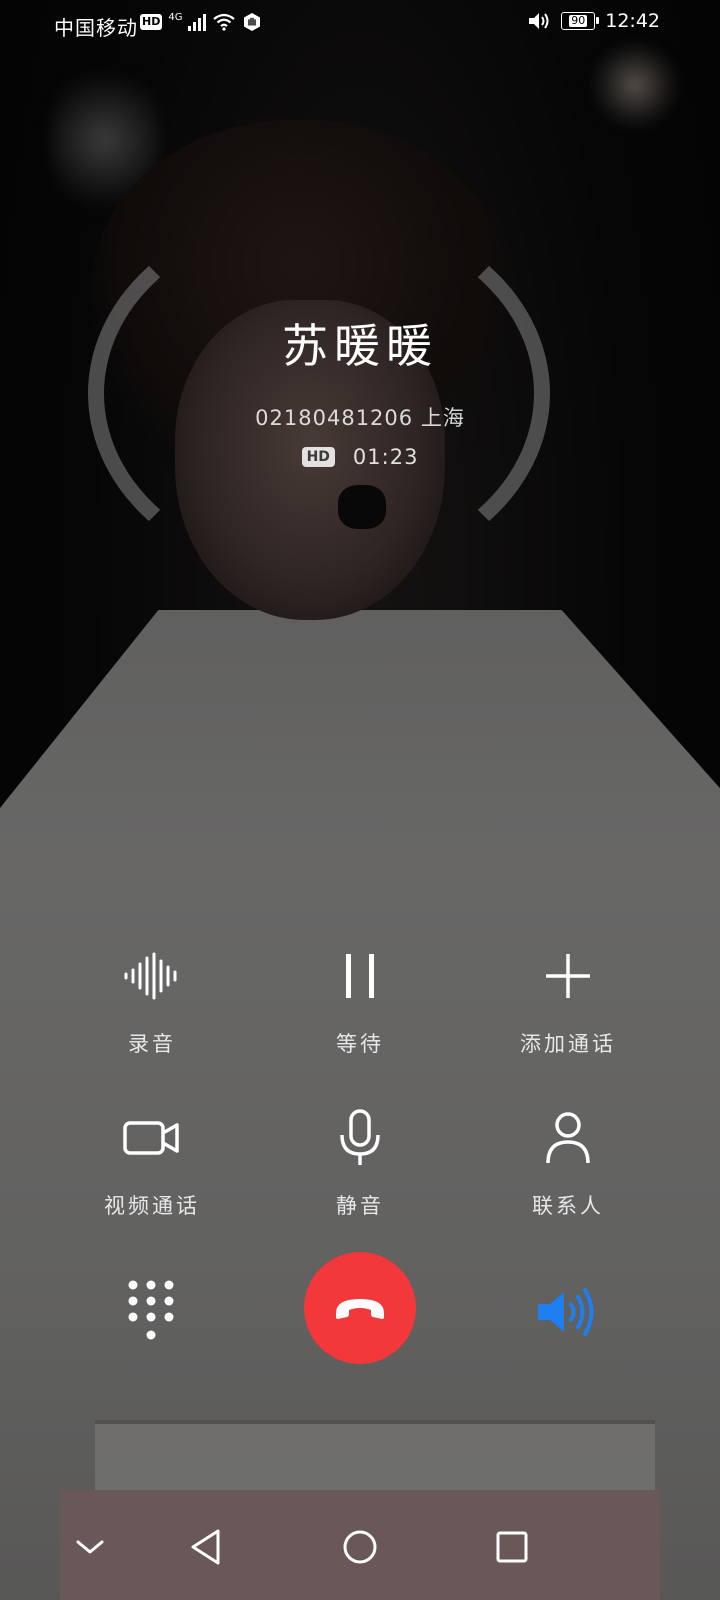 This screenshot has width=720, height=1600. What do you see at coordinates (568, 1044) in the screenshot?
I see `add-call-label: 添加通话` at bounding box center [568, 1044].